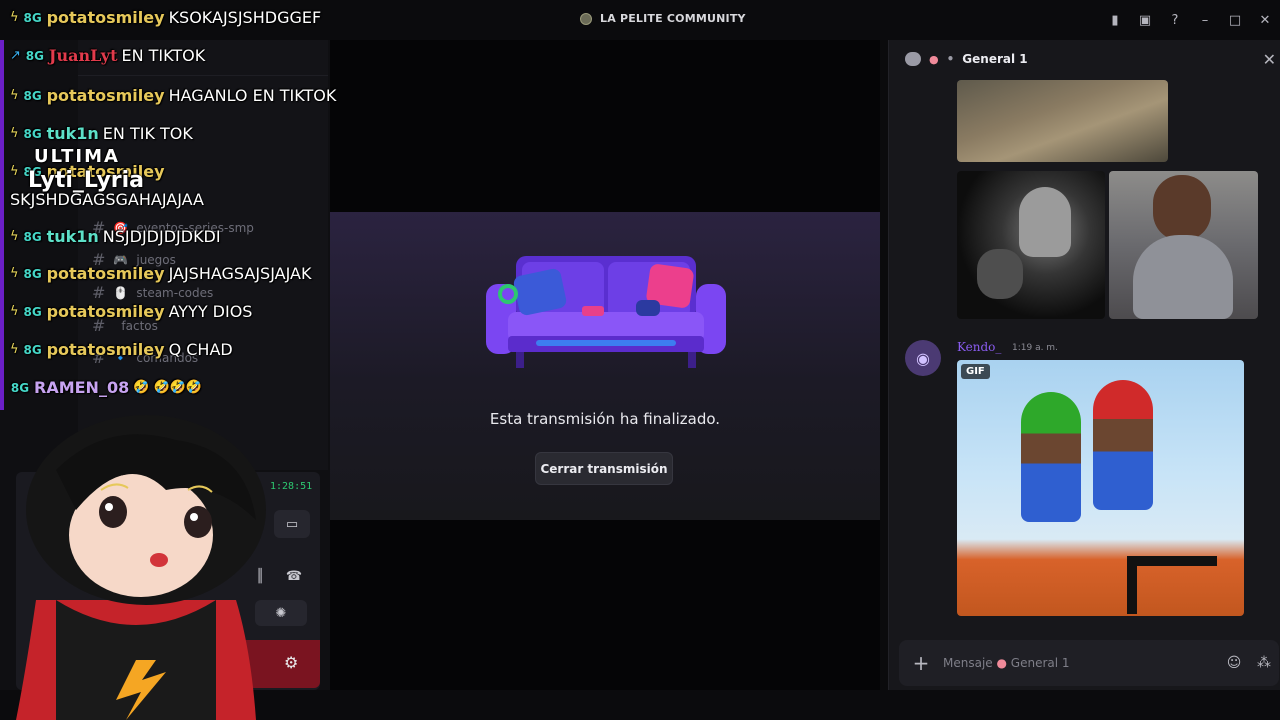  What do you see at coordinates (168, 387) in the screenshot?
I see `overlay-text: 🤣 🤣🤣🤣` at bounding box center [168, 387].